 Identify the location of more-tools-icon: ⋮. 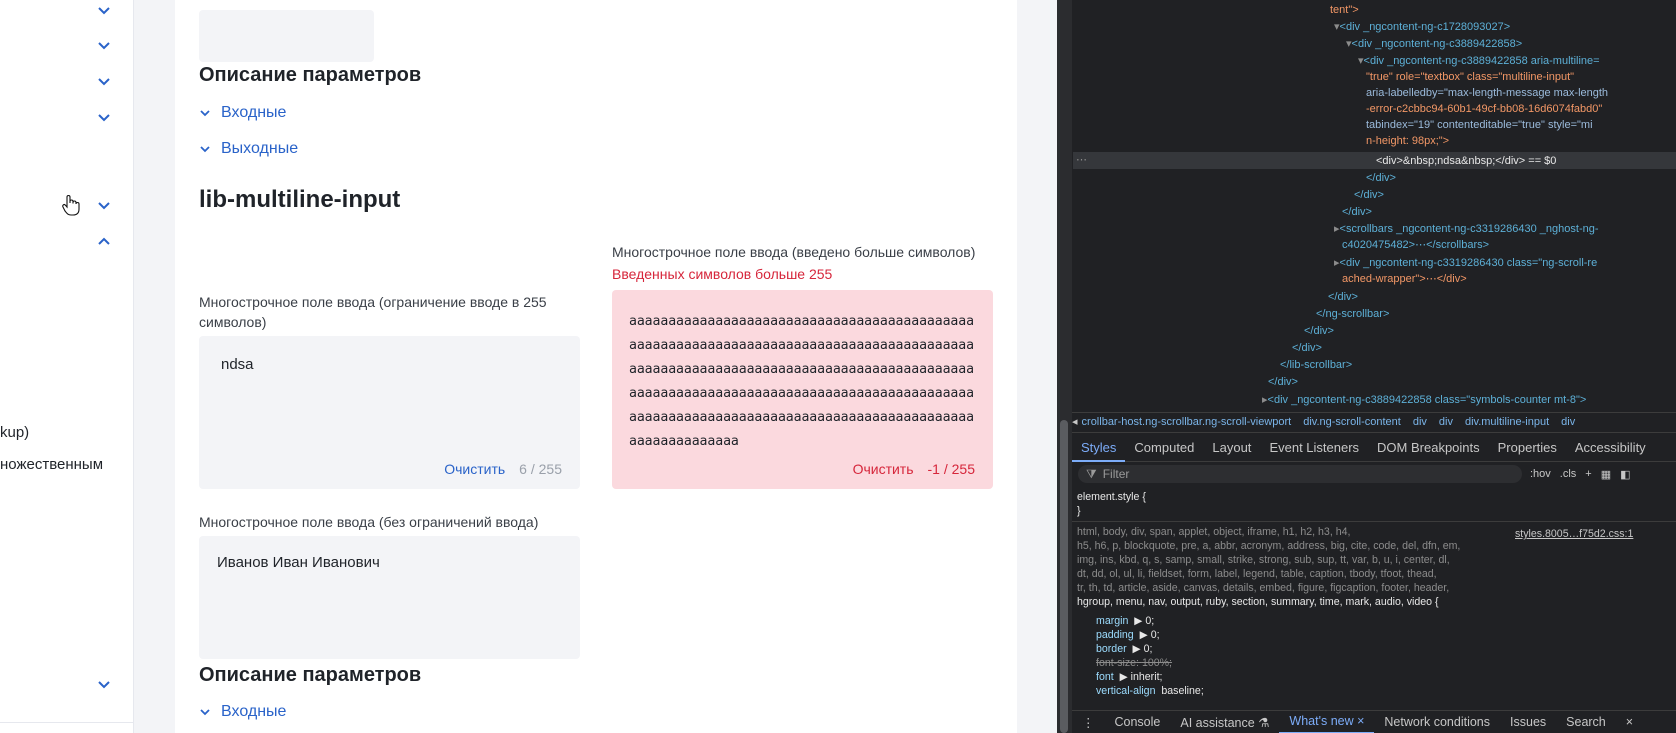
(1088, 722).